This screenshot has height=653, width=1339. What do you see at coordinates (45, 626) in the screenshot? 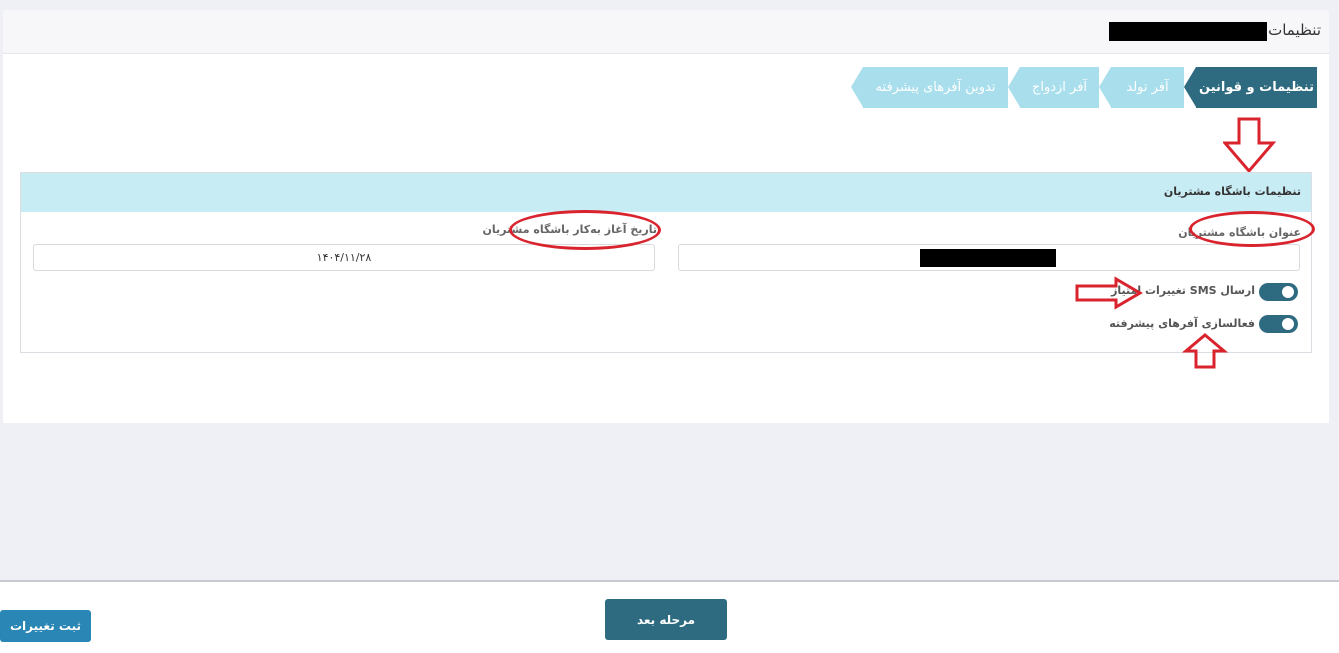
I see `save-changes-button: ثبت تغییرات` at bounding box center [45, 626].